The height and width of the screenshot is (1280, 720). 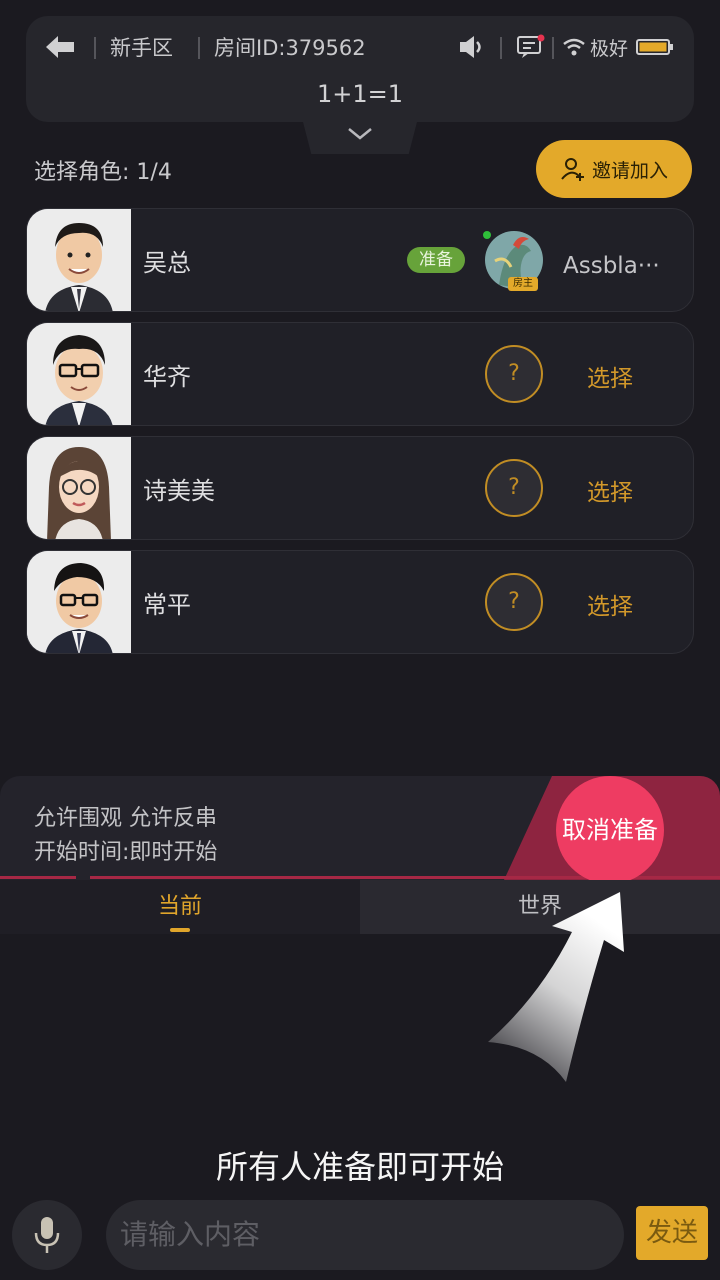 I want to click on host-badge: 房主, so click(x=523, y=284).